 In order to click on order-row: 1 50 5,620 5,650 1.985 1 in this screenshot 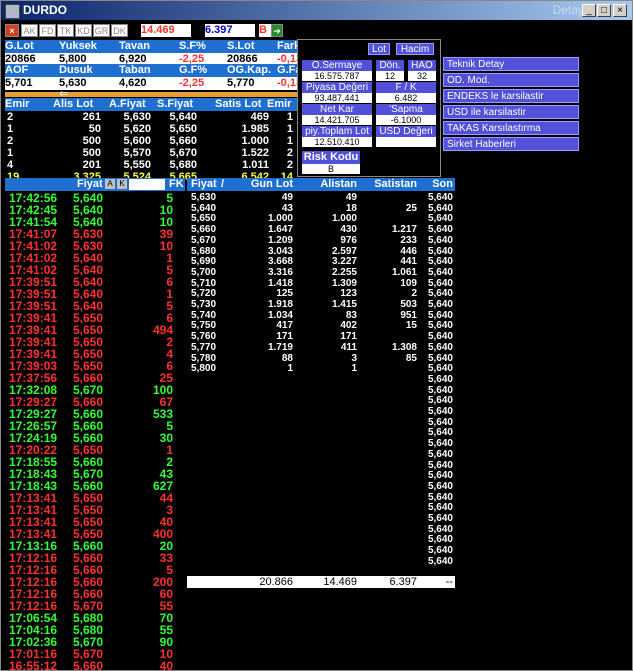, I will do `click(151, 129)`.